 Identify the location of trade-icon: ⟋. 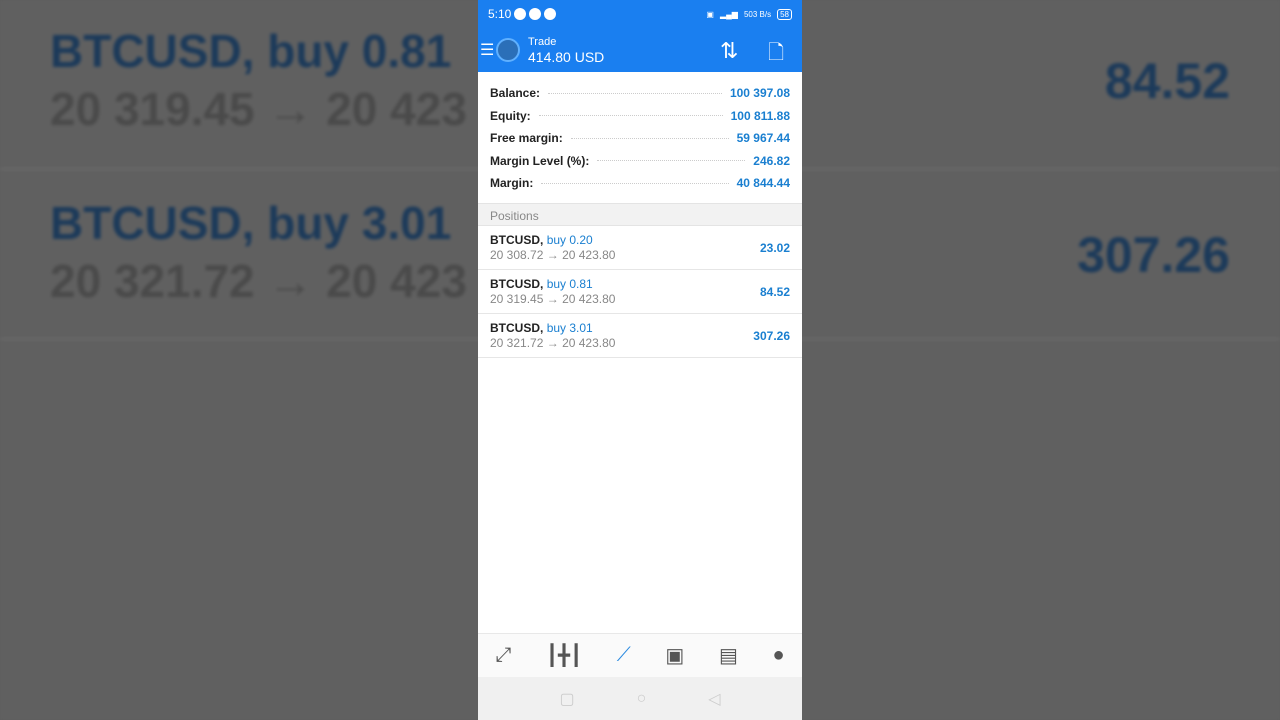
(624, 655).